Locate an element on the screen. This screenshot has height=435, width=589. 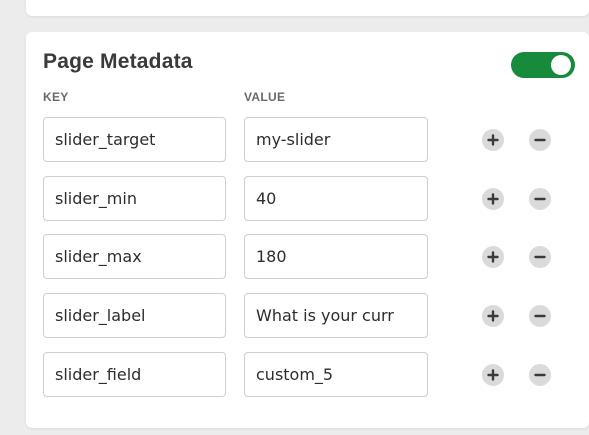
page-metadata-toggle is located at coordinates (543, 65).